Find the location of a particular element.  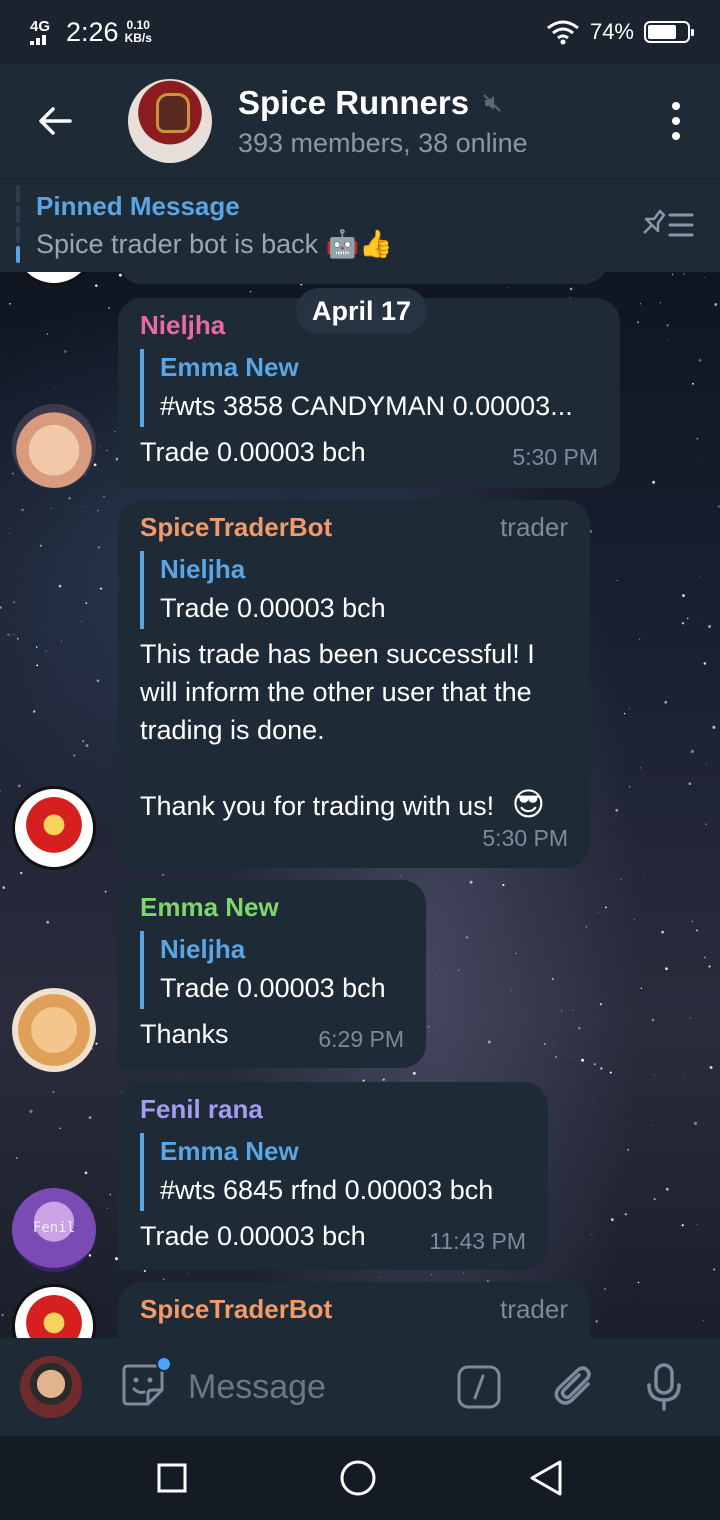

sender-name: Emma New is located at coordinates (209, 907).